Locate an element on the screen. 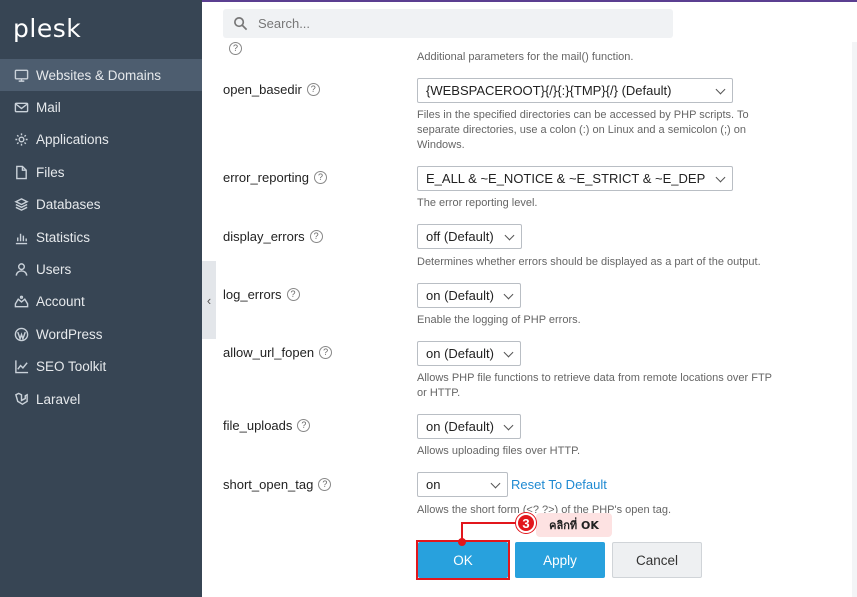 The width and height of the screenshot is (857, 597). scrollbar-track is located at coordinates (854, 319).